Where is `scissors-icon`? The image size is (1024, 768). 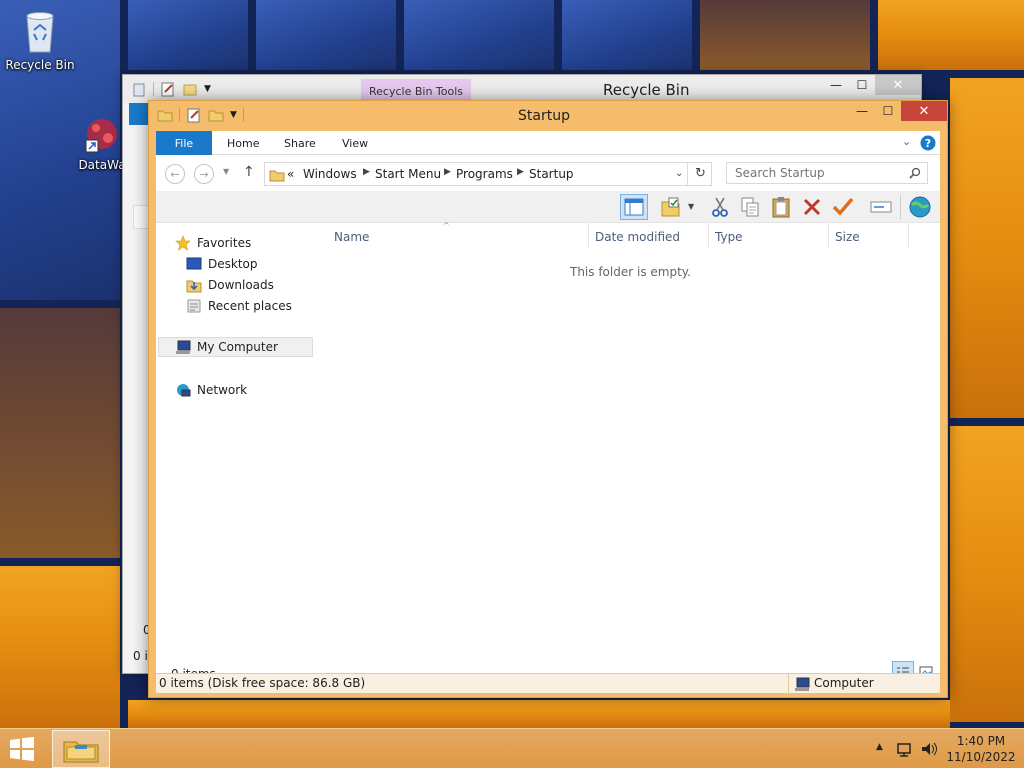
scissors-icon is located at coordinates (720, 207).